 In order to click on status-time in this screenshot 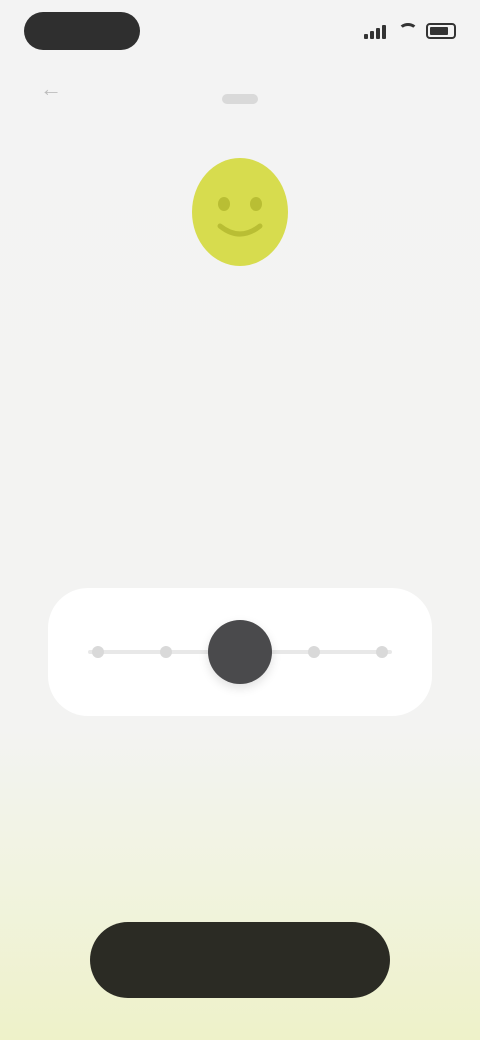, I will do `click(82, 31)`.